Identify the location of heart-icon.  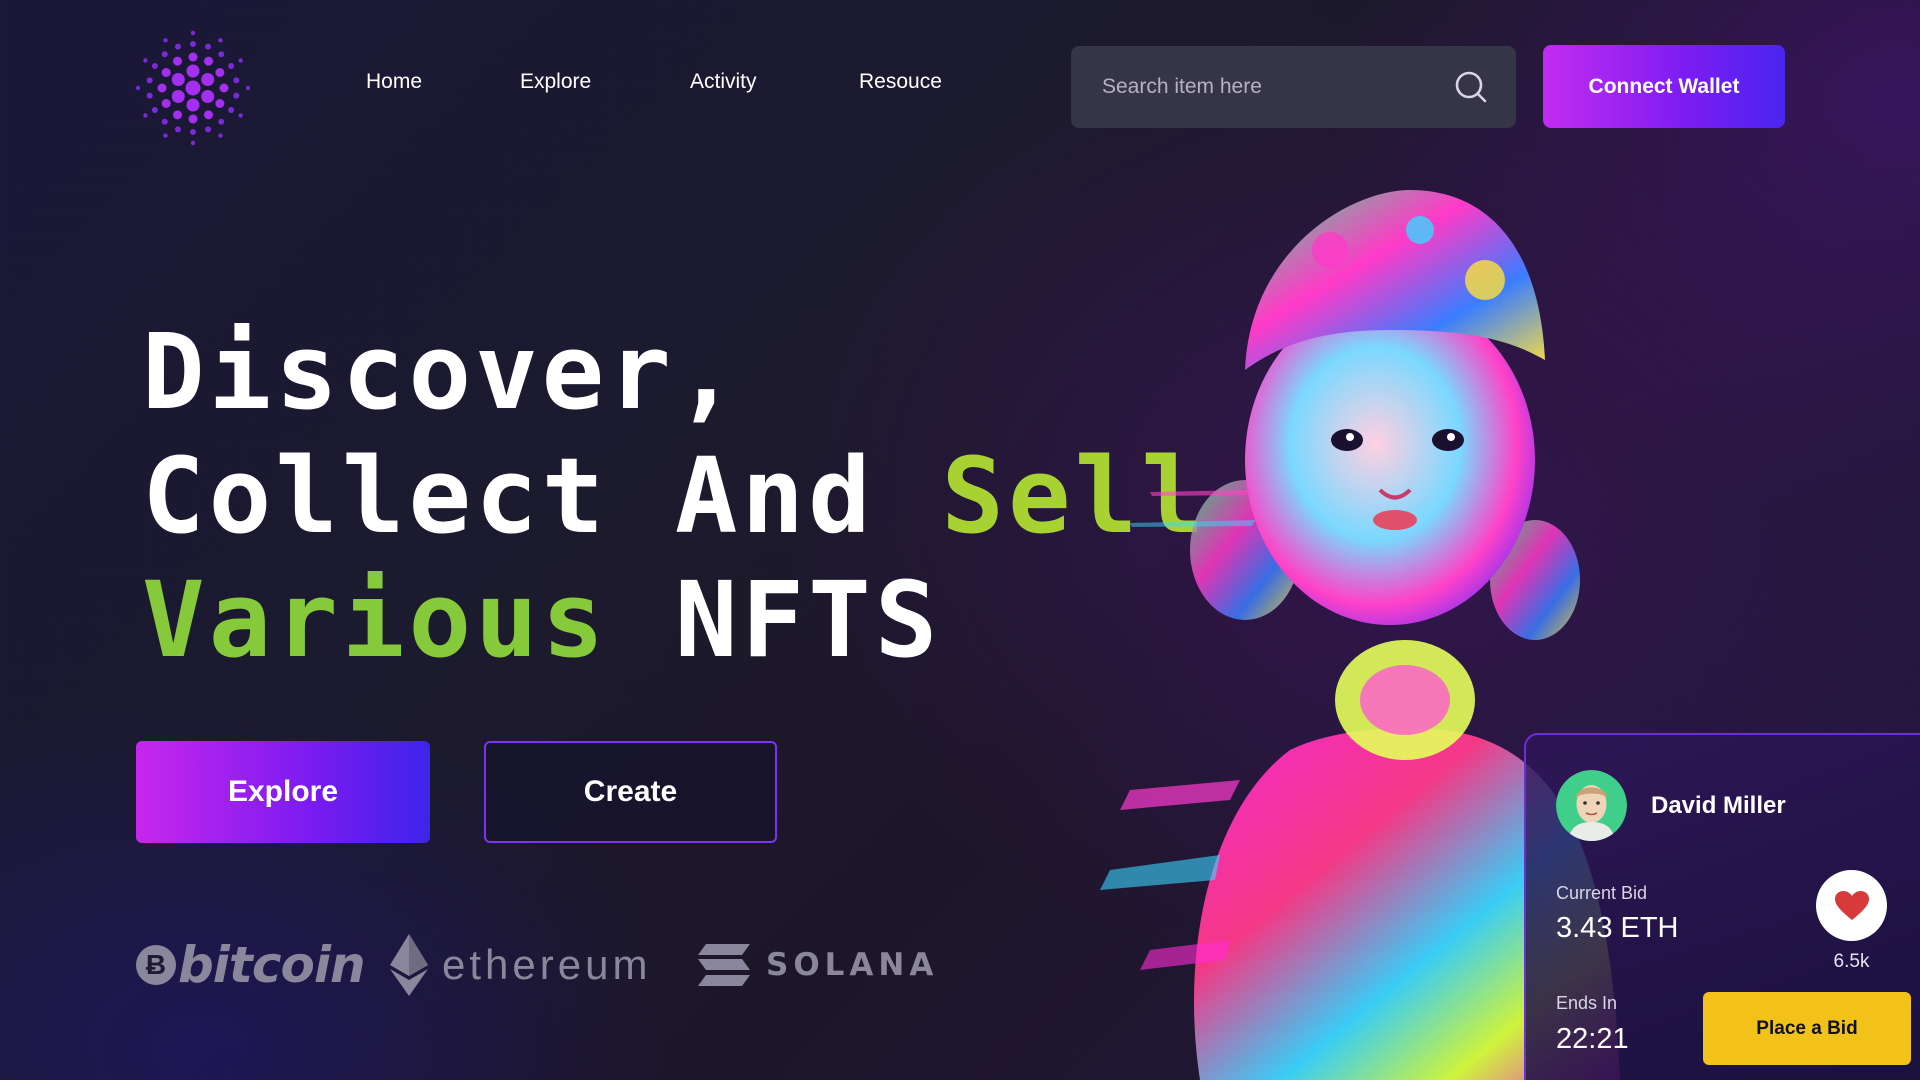
(1851, 905).